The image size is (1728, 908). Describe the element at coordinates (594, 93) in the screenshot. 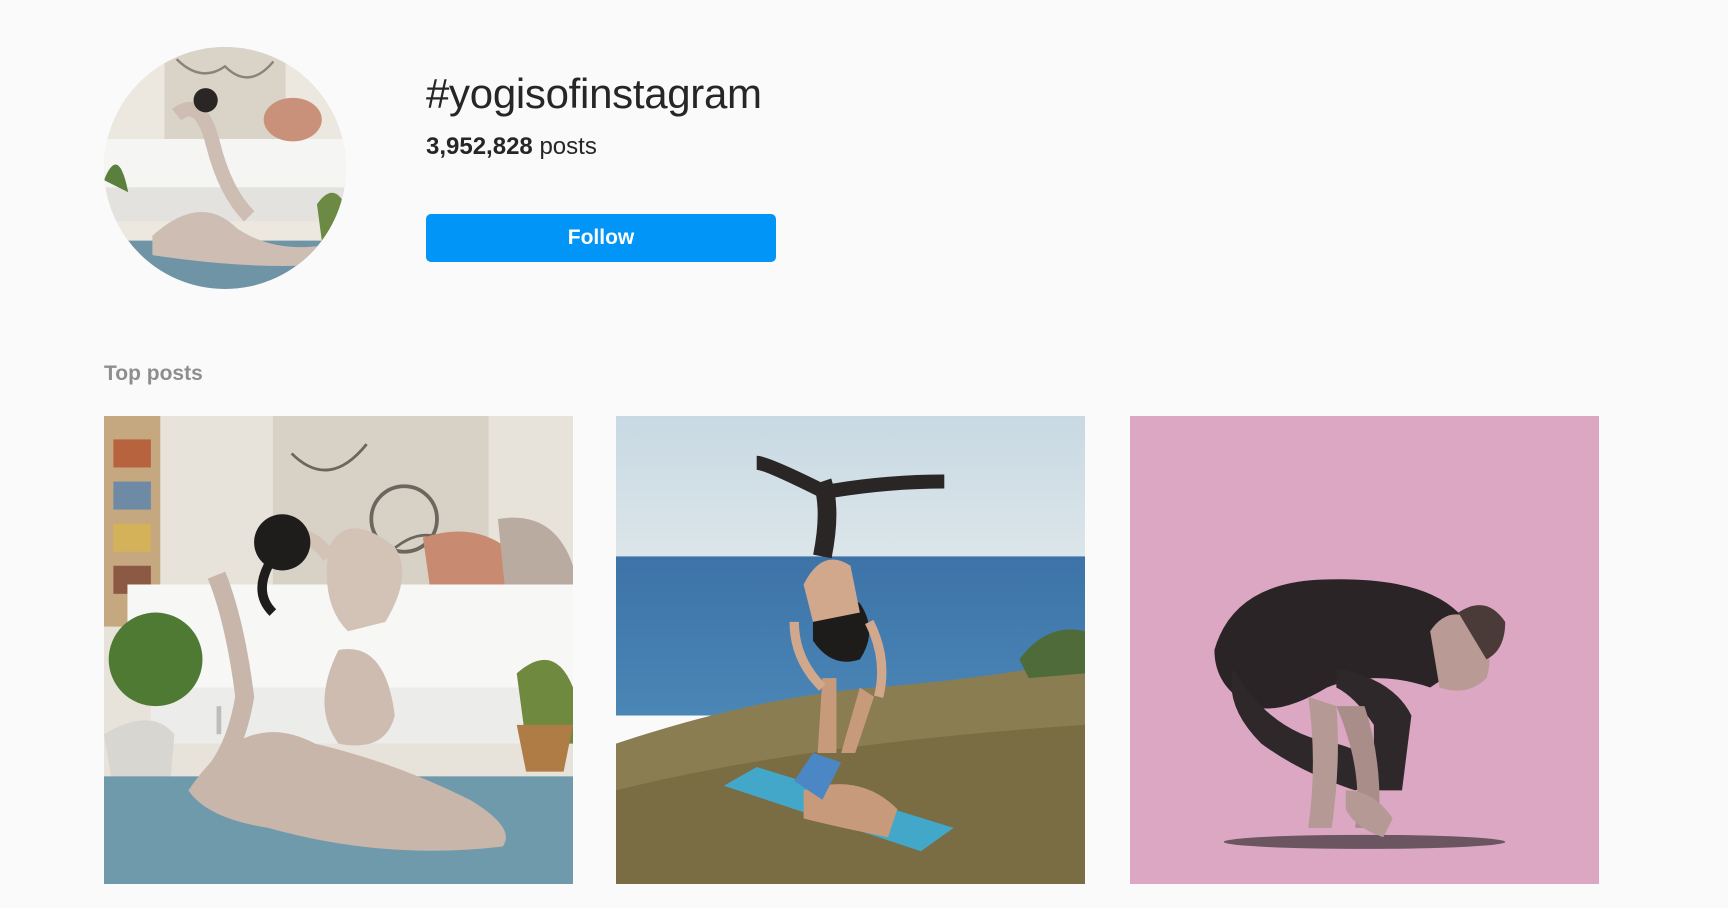

I see `hashtag-title: #yogisofinstagram` at that location.